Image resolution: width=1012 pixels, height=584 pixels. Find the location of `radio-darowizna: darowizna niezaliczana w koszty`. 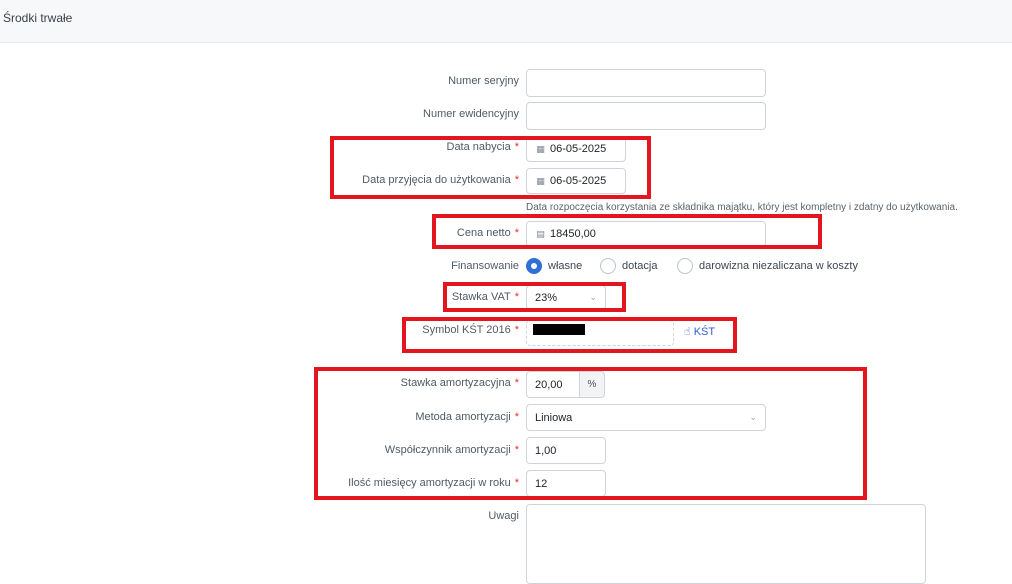

radio-darowizna: darowizna niezaliczana w koszty is located at coordinates (767, 266).